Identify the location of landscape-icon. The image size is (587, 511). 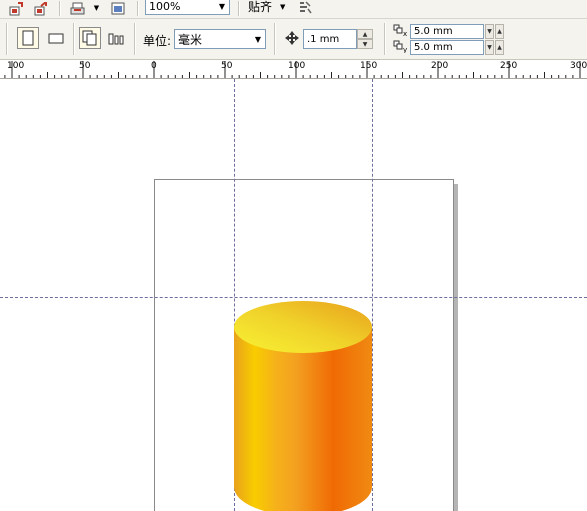
(56, 38).